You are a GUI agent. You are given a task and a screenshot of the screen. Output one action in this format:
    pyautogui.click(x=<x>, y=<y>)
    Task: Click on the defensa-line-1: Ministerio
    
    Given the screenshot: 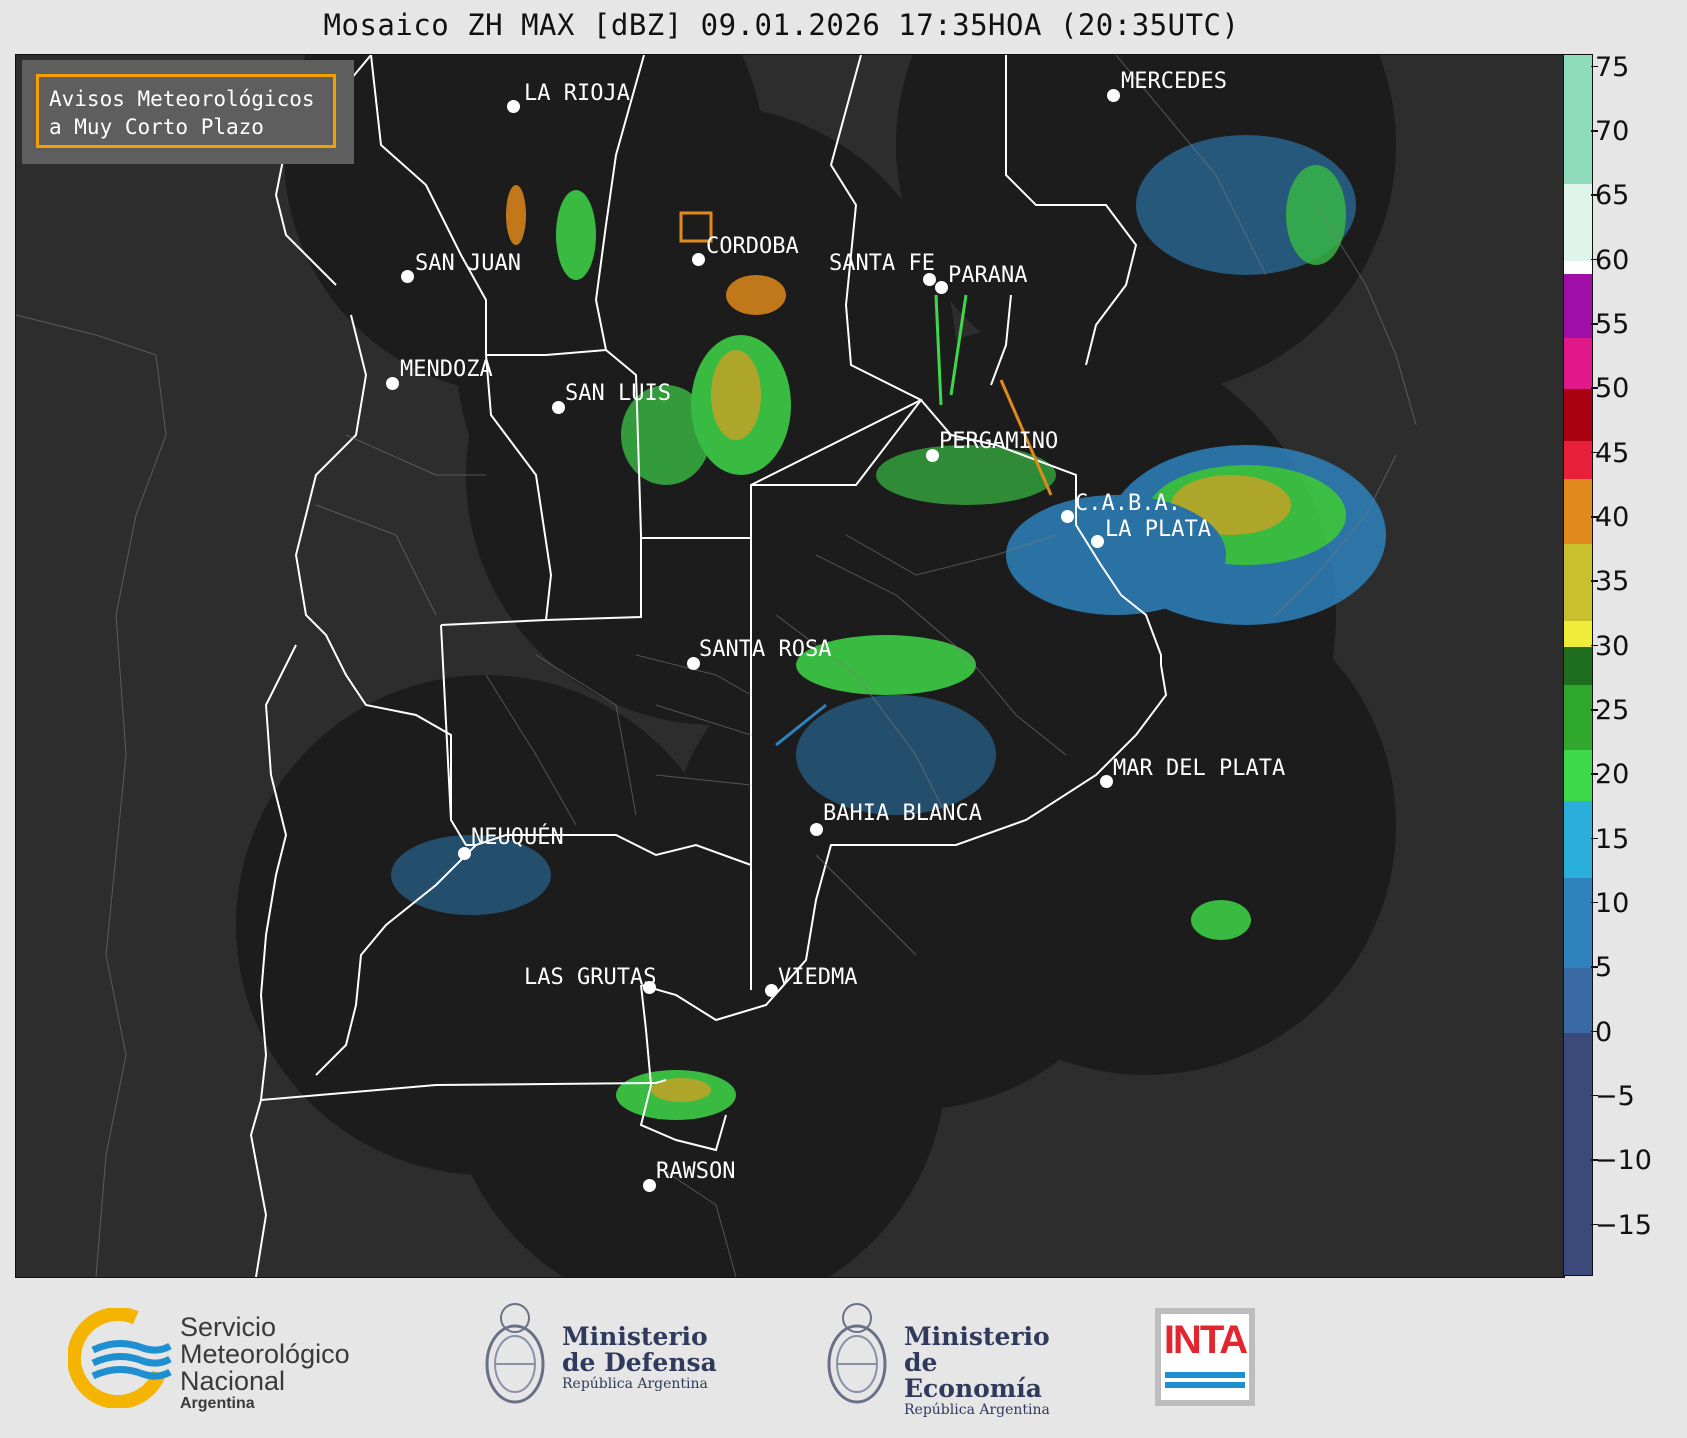 What is the action you would take?
    pyautogui.click(x=635, y=1336)
    